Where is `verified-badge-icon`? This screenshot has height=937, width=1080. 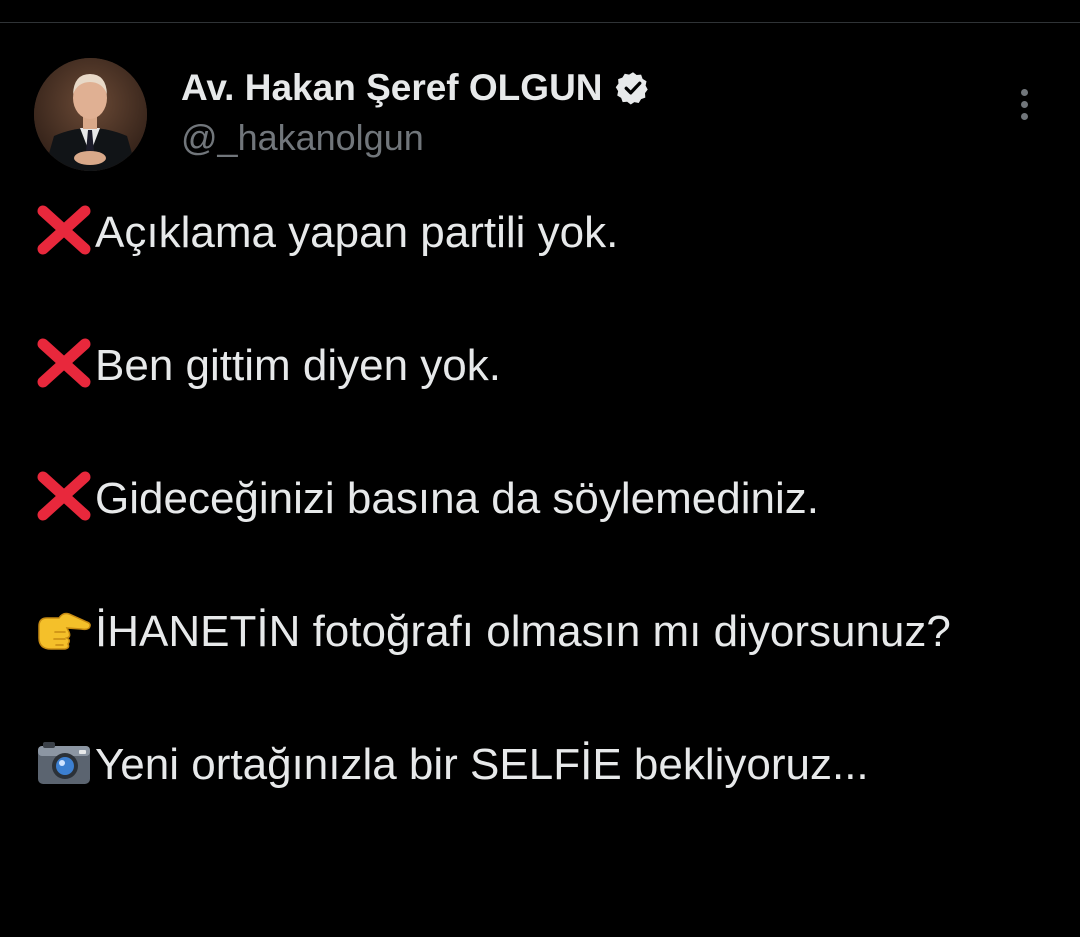 verified-badge-icon is located at coordinates (633, 88).